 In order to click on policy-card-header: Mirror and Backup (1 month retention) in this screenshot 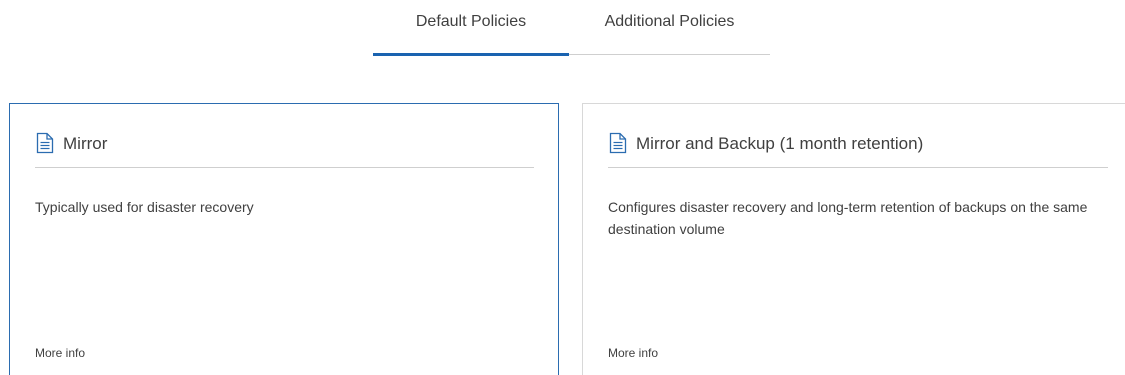, I will do `click(858, 150)`.